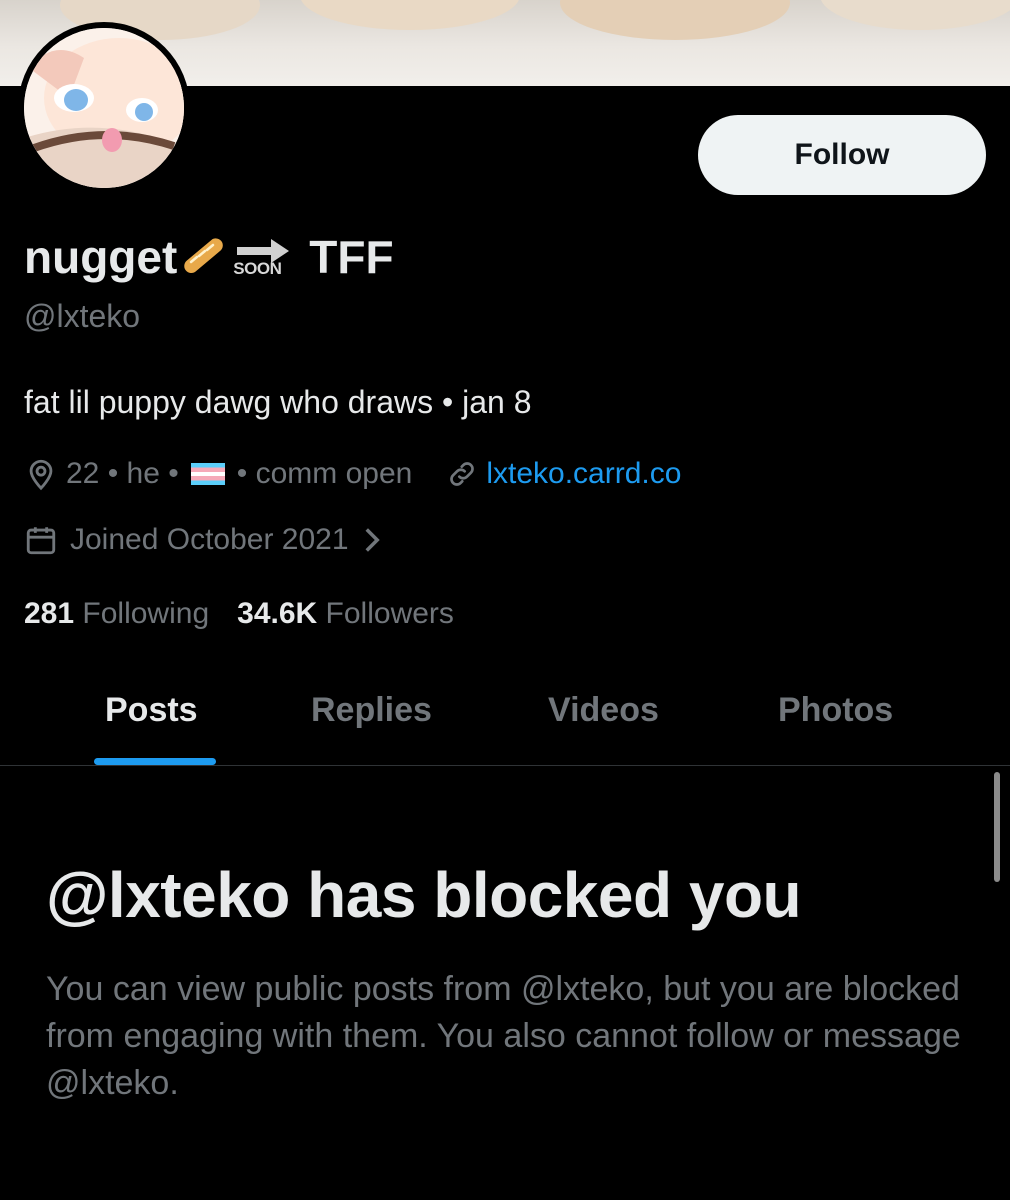  Describe the element at coordinates (583, 474) in the screenshot. I see `profile-website-link: lxteko.carrd.co` at that location.